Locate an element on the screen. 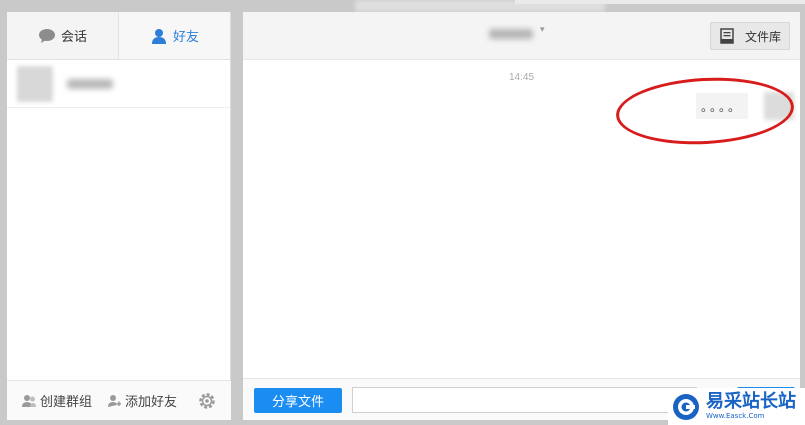 The image size is (805, 425). top-strip is located at coordinates (660, 2).